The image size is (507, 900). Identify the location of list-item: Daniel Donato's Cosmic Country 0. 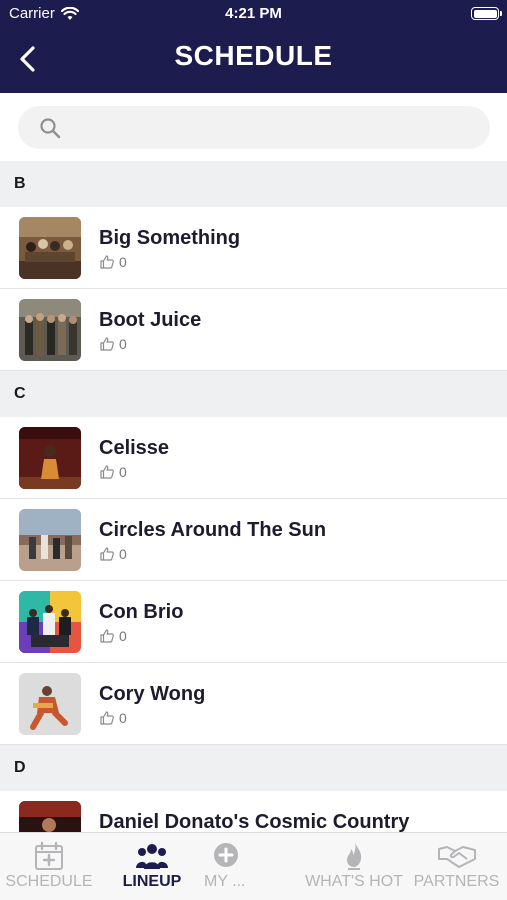
(253, 811).